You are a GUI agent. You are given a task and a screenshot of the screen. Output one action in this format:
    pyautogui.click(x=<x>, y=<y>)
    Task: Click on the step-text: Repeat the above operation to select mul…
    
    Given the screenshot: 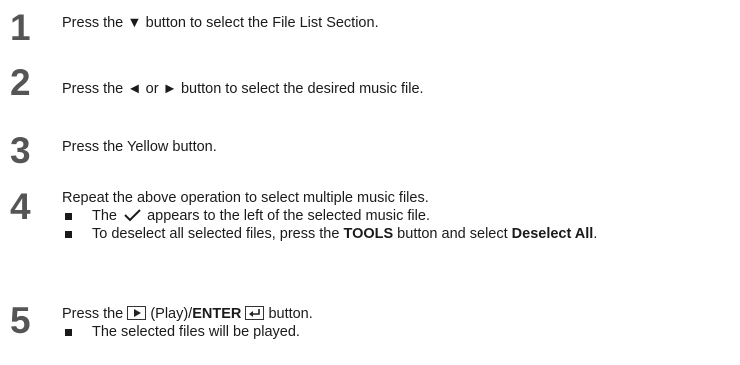 What is the action you would take?
    pyautogui.click(x=245, y=198)
    